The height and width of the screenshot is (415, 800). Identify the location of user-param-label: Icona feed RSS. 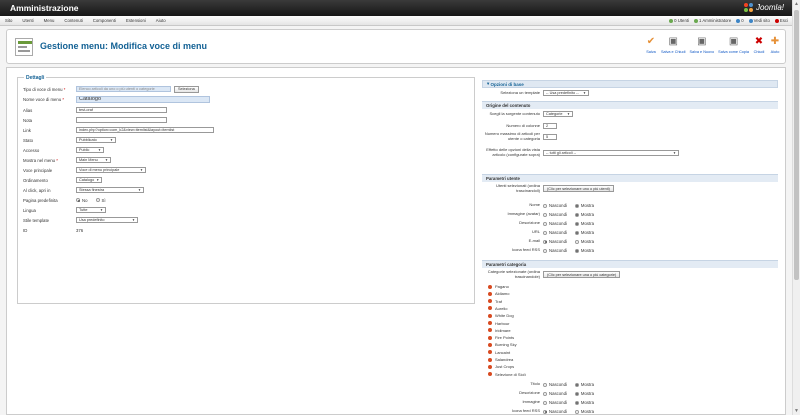
(525, 250).